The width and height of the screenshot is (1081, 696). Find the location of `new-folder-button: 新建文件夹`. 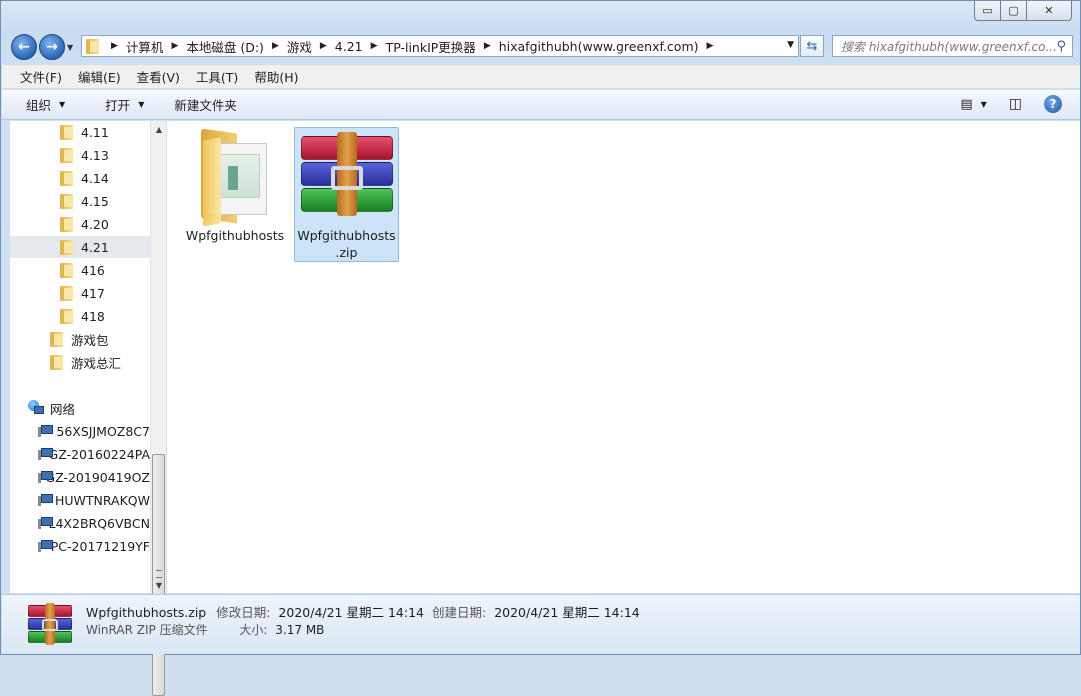

new-folder-button: 新建文件夹 is located at coordinates (205, 104).